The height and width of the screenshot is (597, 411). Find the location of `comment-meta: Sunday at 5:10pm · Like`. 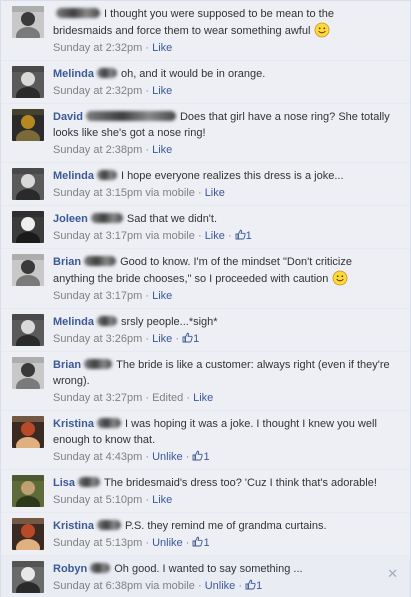

comment-meta: Sunday at 5:10pm · Like is located at coordinates (221, 500).